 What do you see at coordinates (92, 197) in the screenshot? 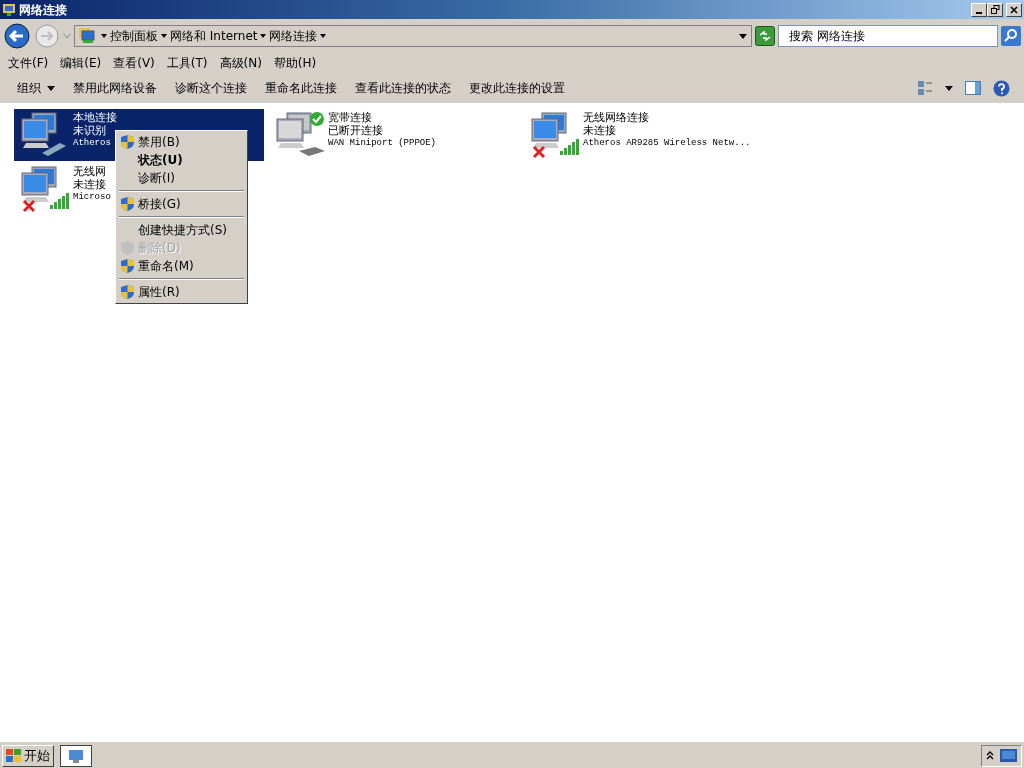
I see `device-name: Microso` at bounding box center [92, 197].